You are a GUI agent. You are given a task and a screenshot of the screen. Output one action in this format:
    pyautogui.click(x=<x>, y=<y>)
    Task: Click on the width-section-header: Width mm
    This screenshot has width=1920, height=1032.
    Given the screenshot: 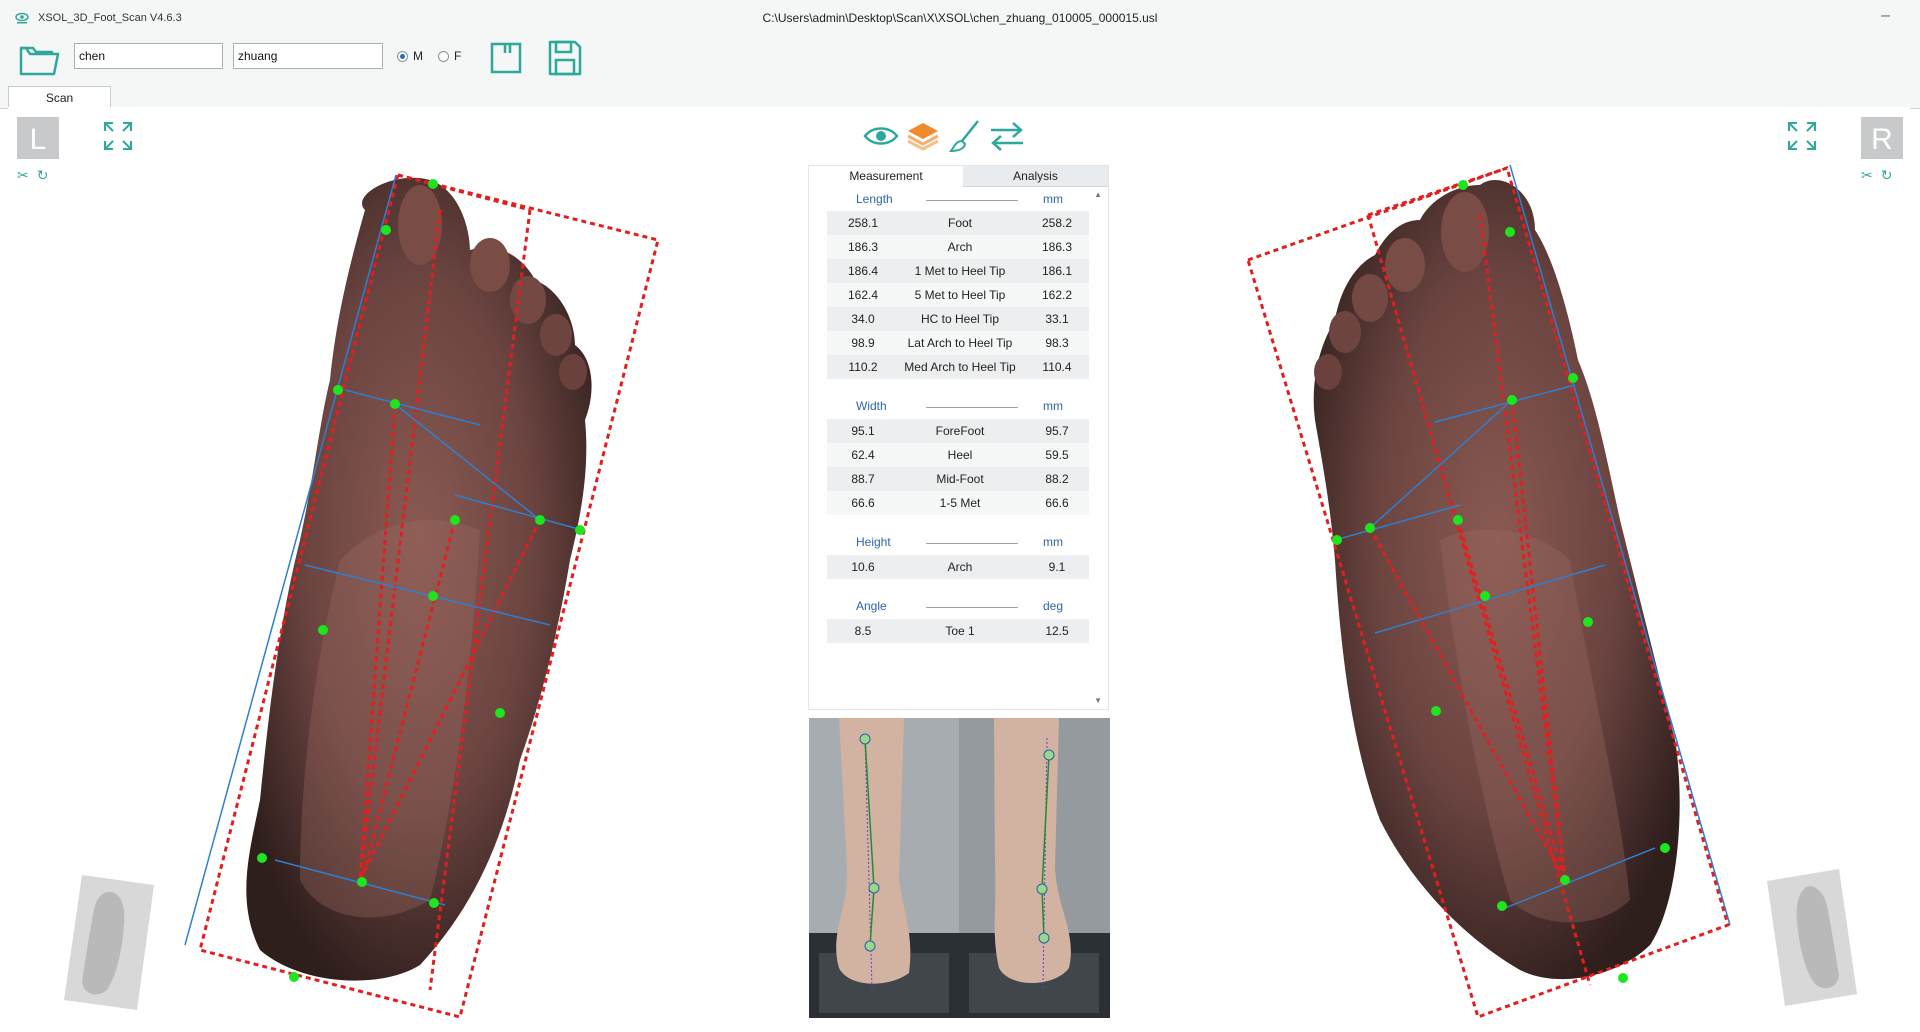 What is the action you would take?
    pyautogui.click(x=954, y=407)
    